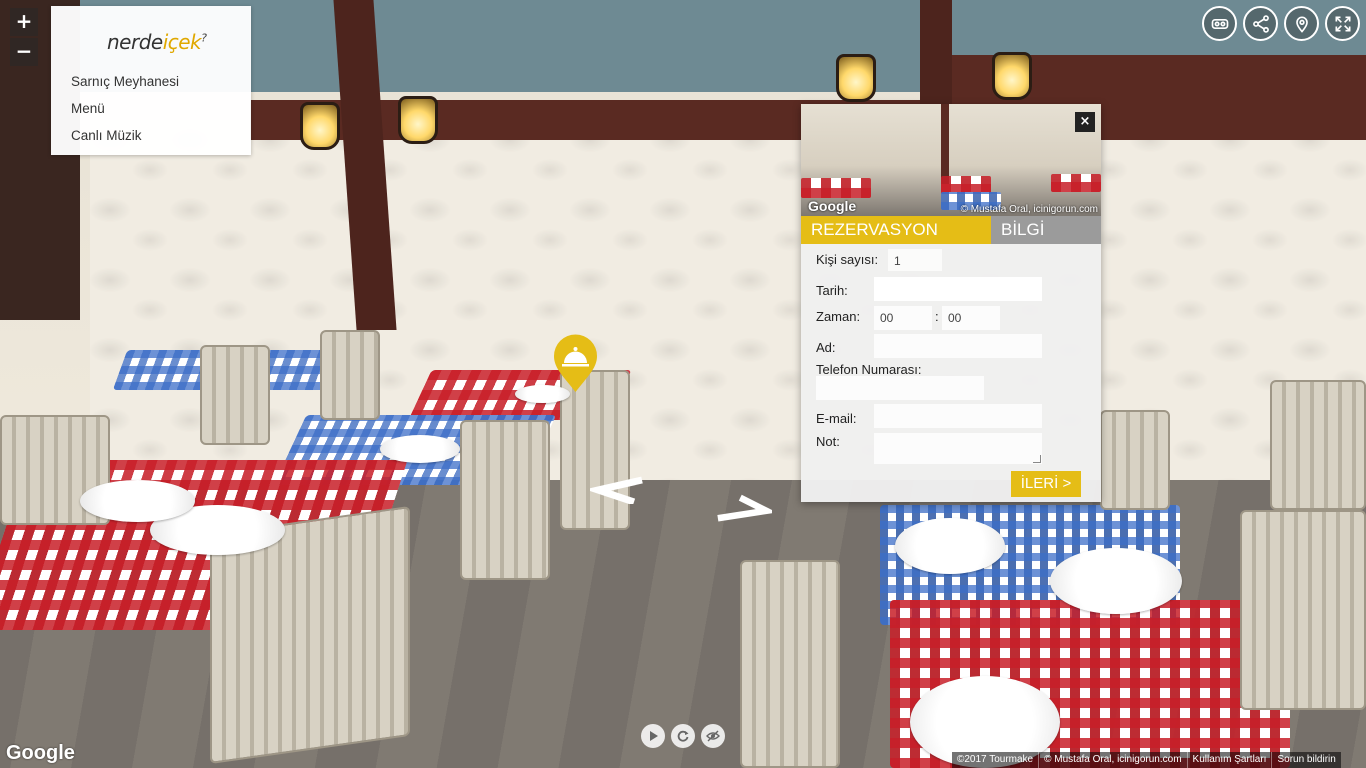 The image size is (1366, 768). I want to click on people-count-label: Kişi sayısı:, so click(847, 259).